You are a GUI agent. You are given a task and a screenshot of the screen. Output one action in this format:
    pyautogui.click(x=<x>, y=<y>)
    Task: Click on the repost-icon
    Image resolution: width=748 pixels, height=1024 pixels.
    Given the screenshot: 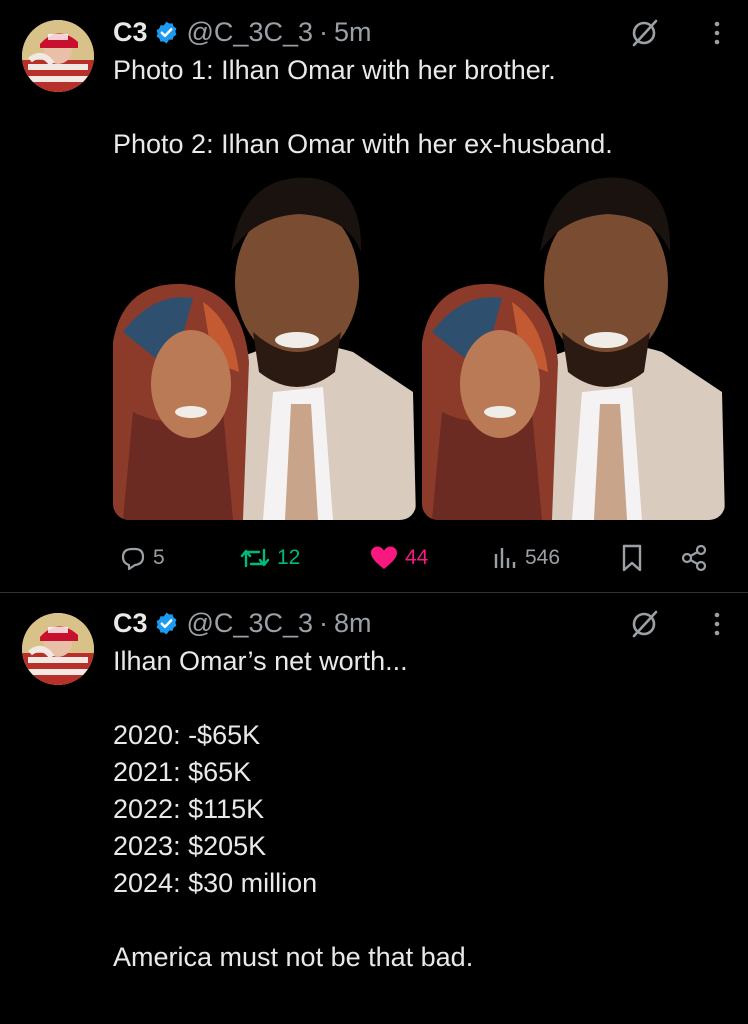 What is the action you would take?
    pyautogui.click(x=255, y=558)
    